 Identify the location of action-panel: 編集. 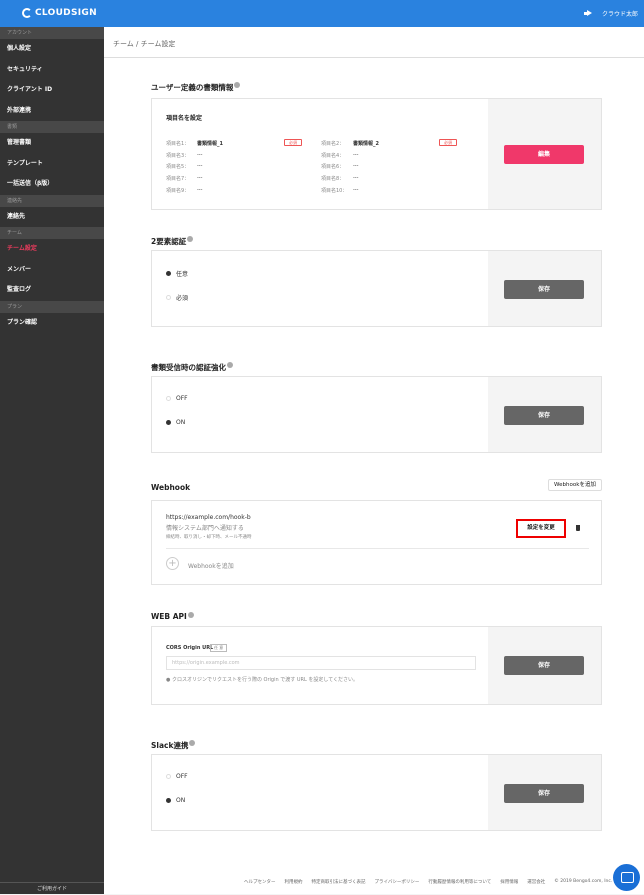
(544, 154).